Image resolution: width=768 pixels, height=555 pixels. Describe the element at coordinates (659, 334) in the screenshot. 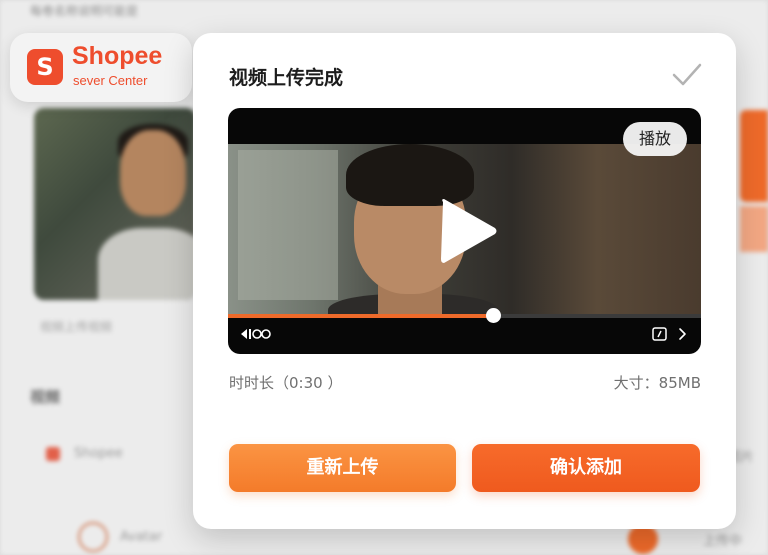

I see `screen-icon` at that location.